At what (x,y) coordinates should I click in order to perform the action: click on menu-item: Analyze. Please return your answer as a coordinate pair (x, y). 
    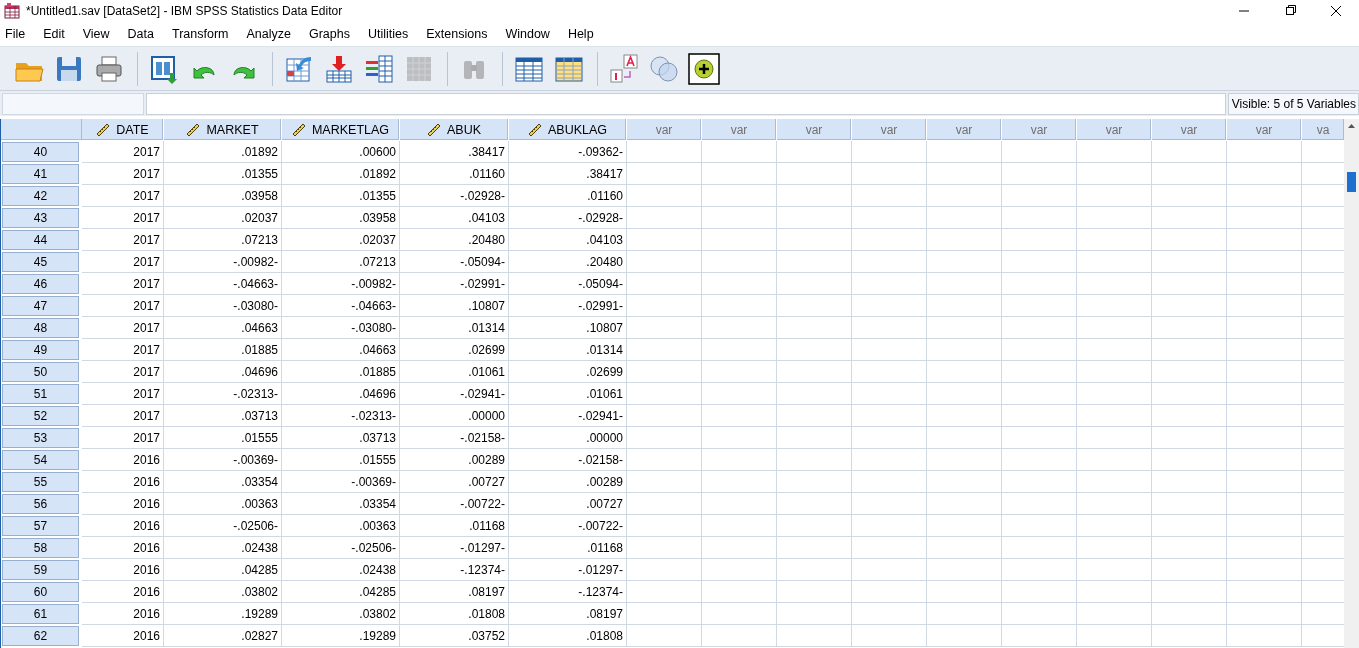
    Looking at the image, I should click on (270, 34).